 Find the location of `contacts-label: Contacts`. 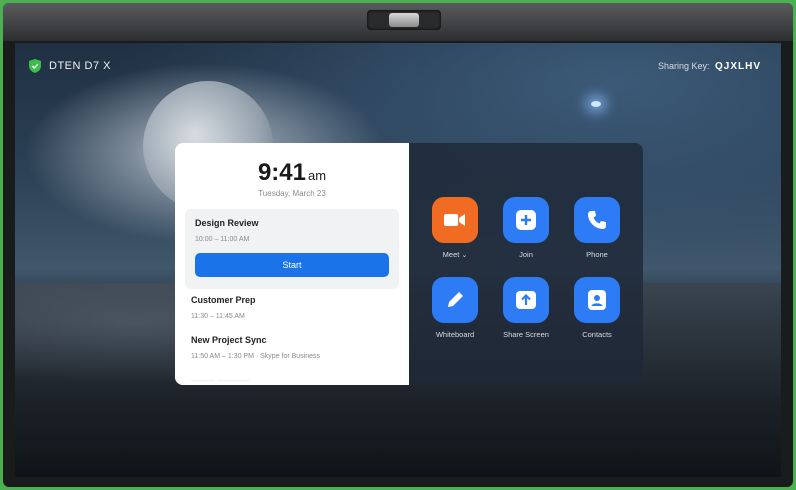

contacts-label: Contacts is located at coordinates (597, 334).